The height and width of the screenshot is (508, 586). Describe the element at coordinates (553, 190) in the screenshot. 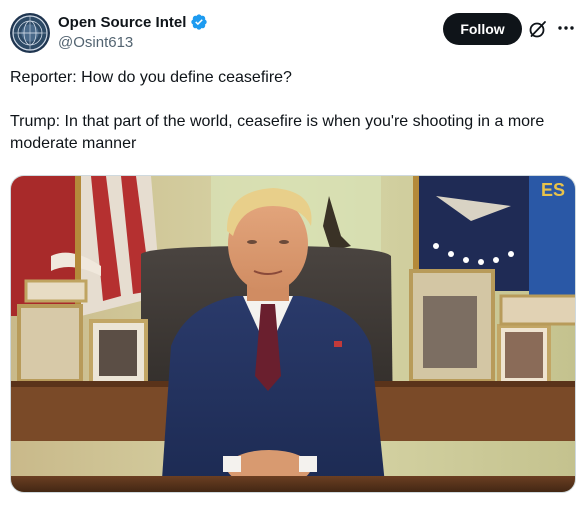

I see `flag-lettering: ES` at that location.